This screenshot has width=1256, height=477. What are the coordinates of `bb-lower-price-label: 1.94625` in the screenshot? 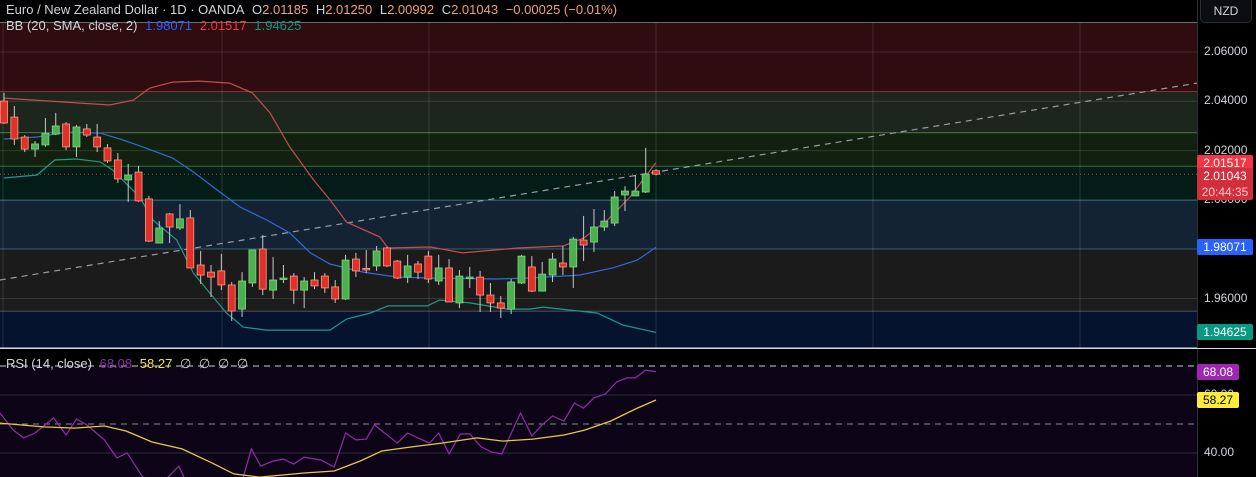 It's located at (1225, 332).